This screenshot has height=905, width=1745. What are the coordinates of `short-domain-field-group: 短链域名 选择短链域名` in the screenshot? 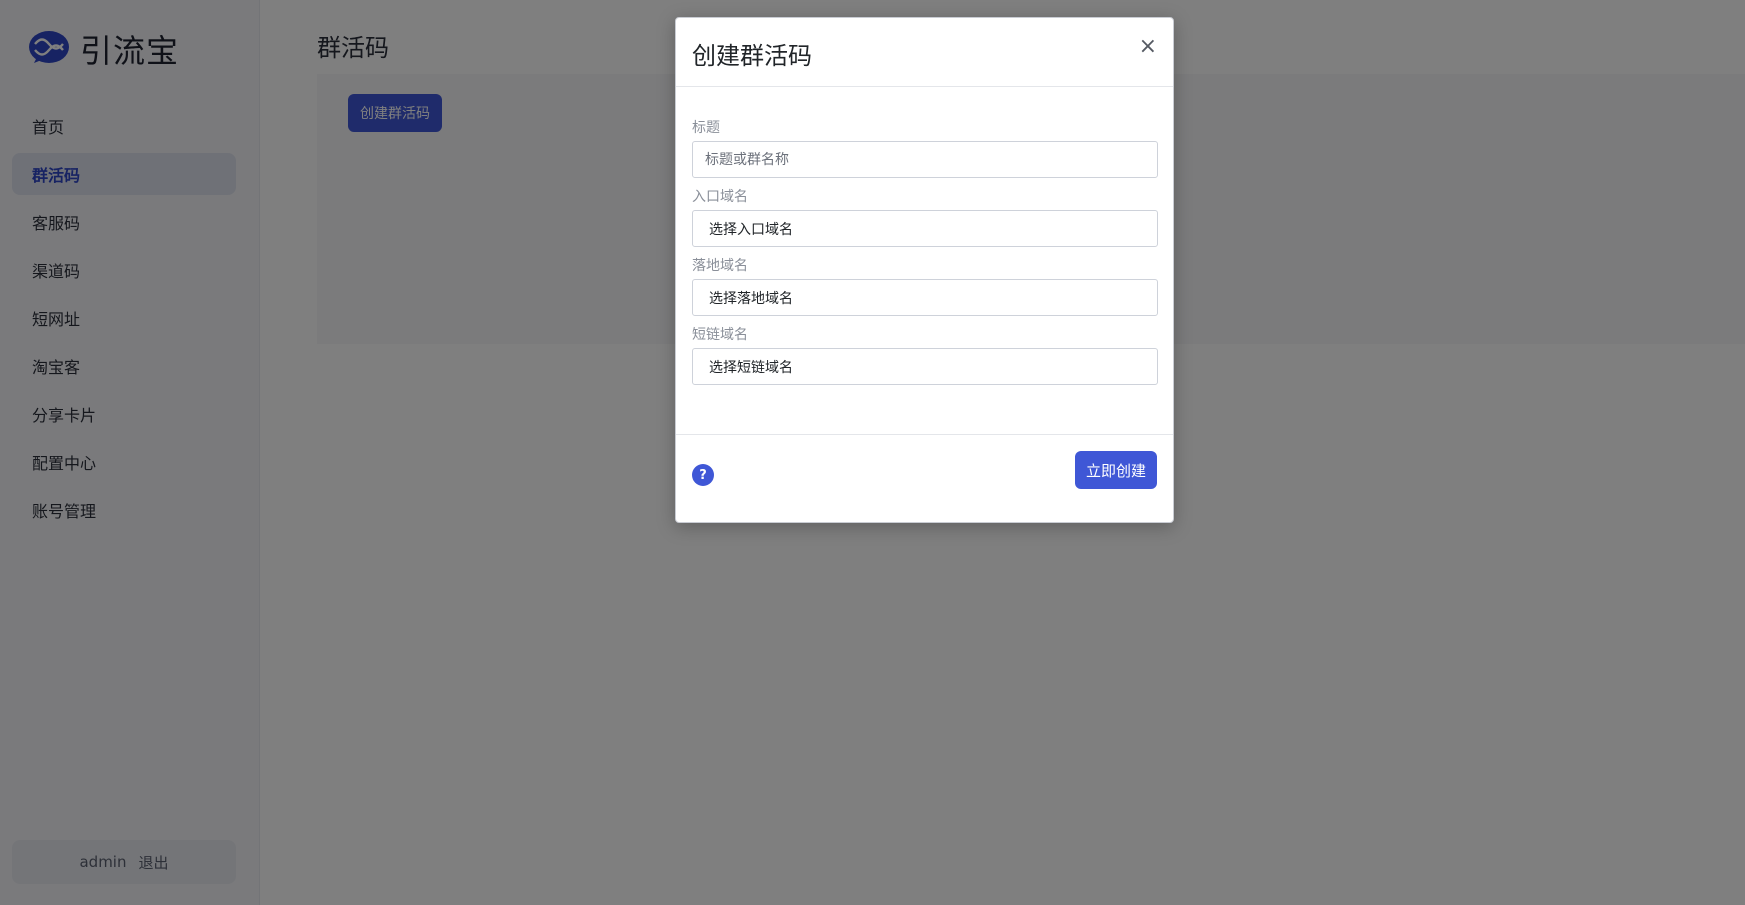 It's located at (925, 354).